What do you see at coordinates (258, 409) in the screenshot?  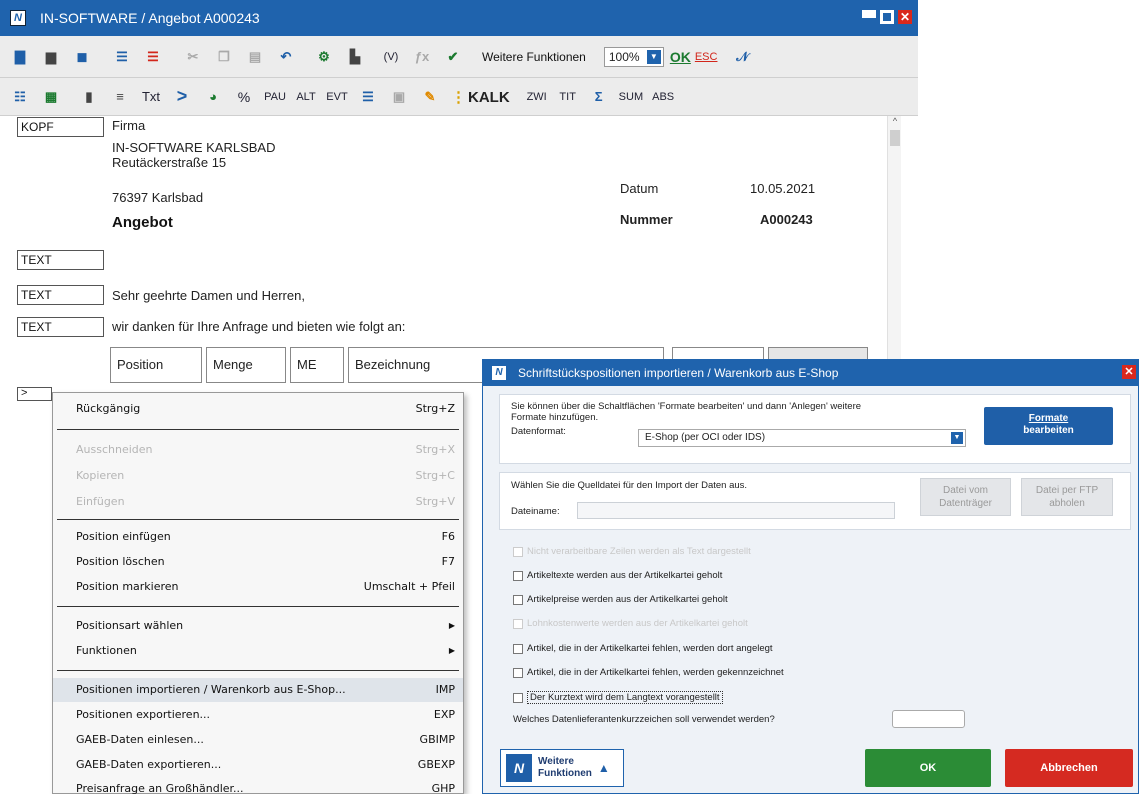 I see `menu-item-rueckgaengig: Rückgängig Strg+Z` at bounding box center [258, 409].